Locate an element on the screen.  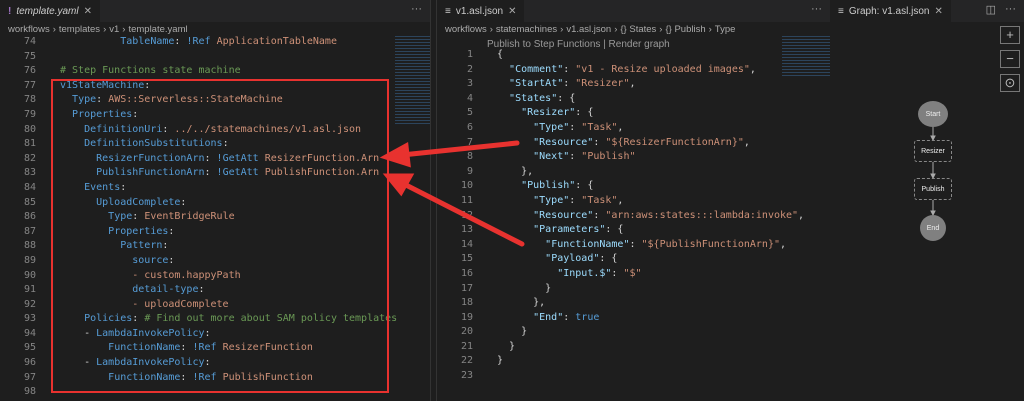
breadcrumb-item: v1.asl.json is located at coordinates (588, 29).